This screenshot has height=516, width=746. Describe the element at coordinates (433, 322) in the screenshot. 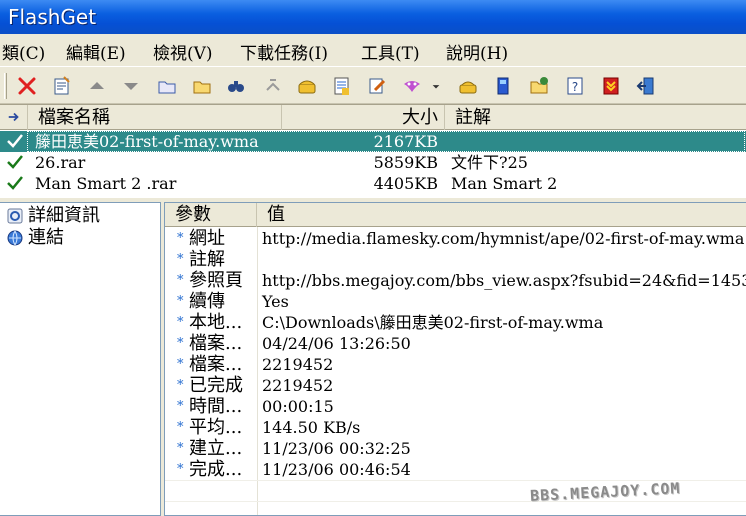

I see `detail-value: C:\Downloads\籐田恵美02-first-of-may.wma` at that location.